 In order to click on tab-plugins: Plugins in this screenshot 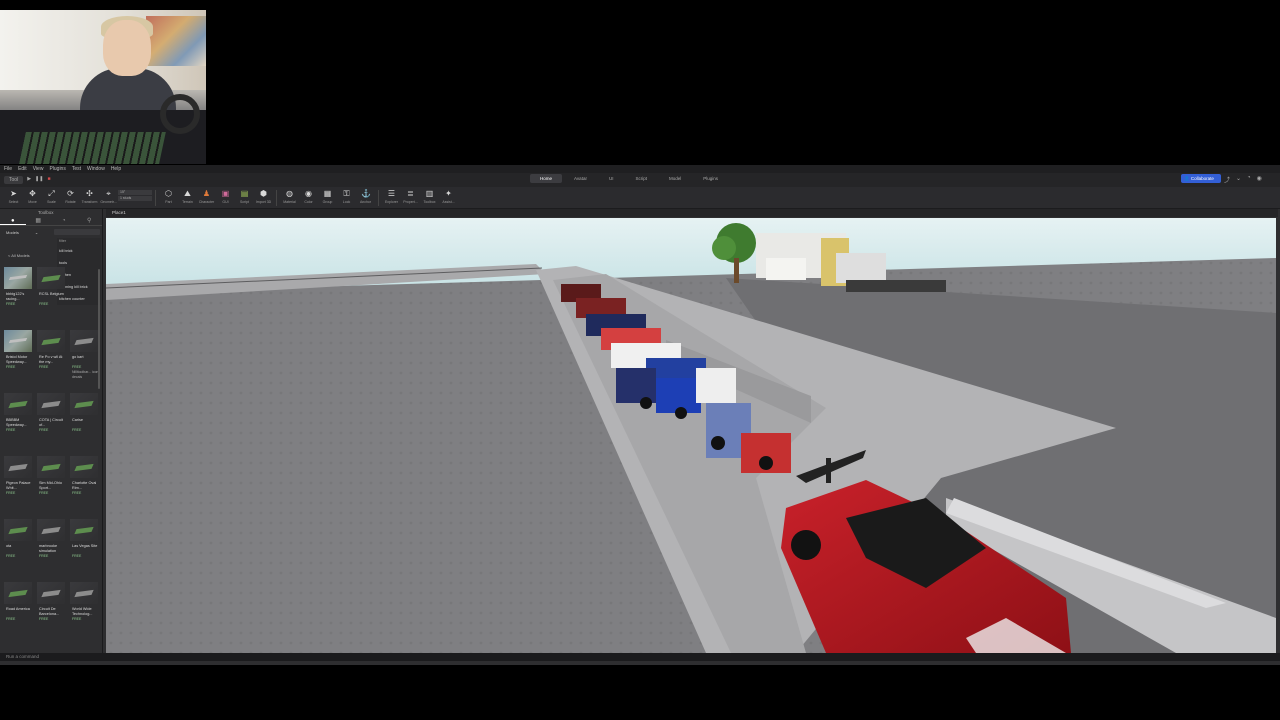, I will do `click(710, 178)`.